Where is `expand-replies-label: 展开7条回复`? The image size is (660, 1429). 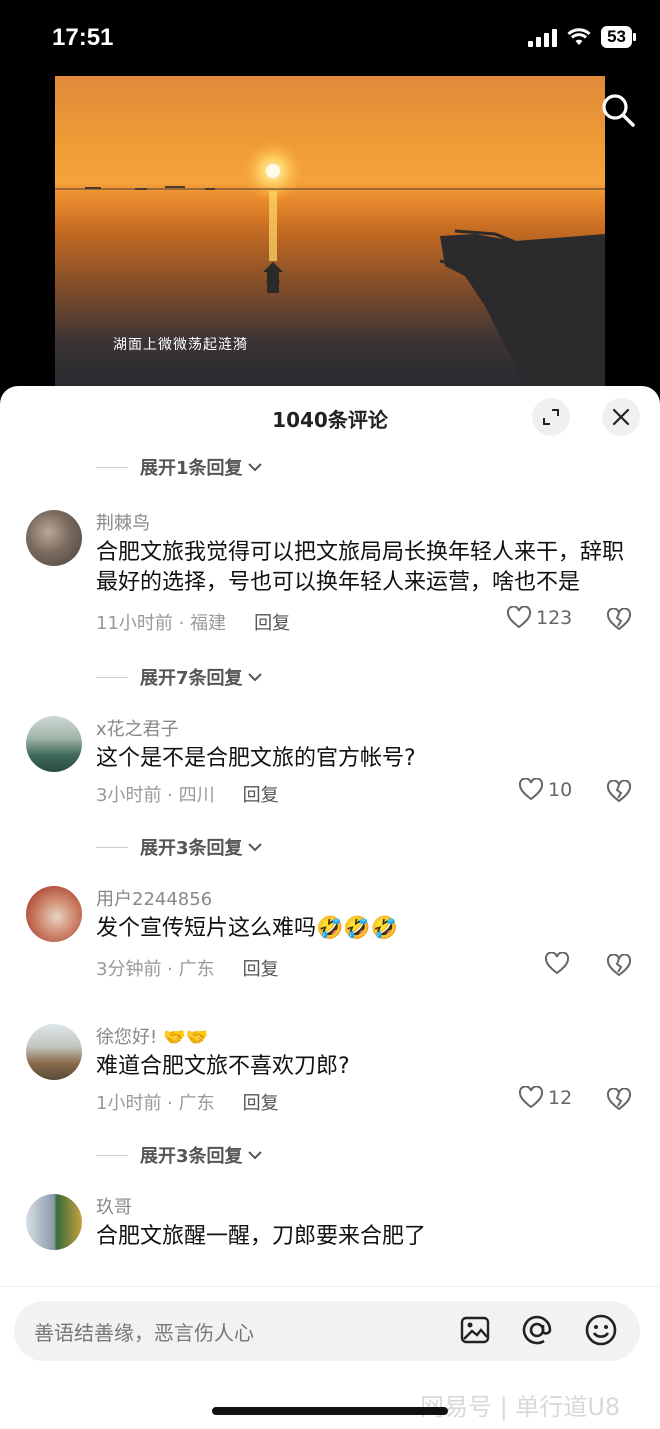 expand-replies-label: 展开7条回复 is located at coordinates (191, 678).